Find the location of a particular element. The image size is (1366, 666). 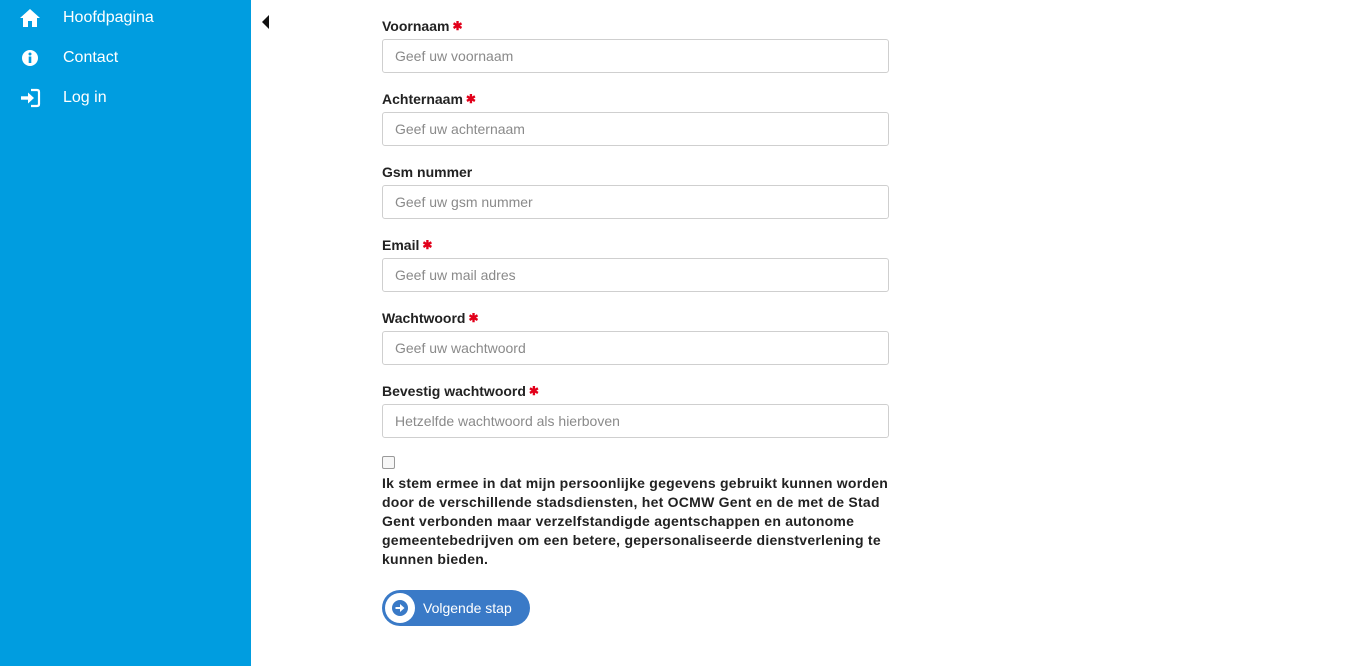

sidebar-collapse-toggle is located at coordinates (267, 22).